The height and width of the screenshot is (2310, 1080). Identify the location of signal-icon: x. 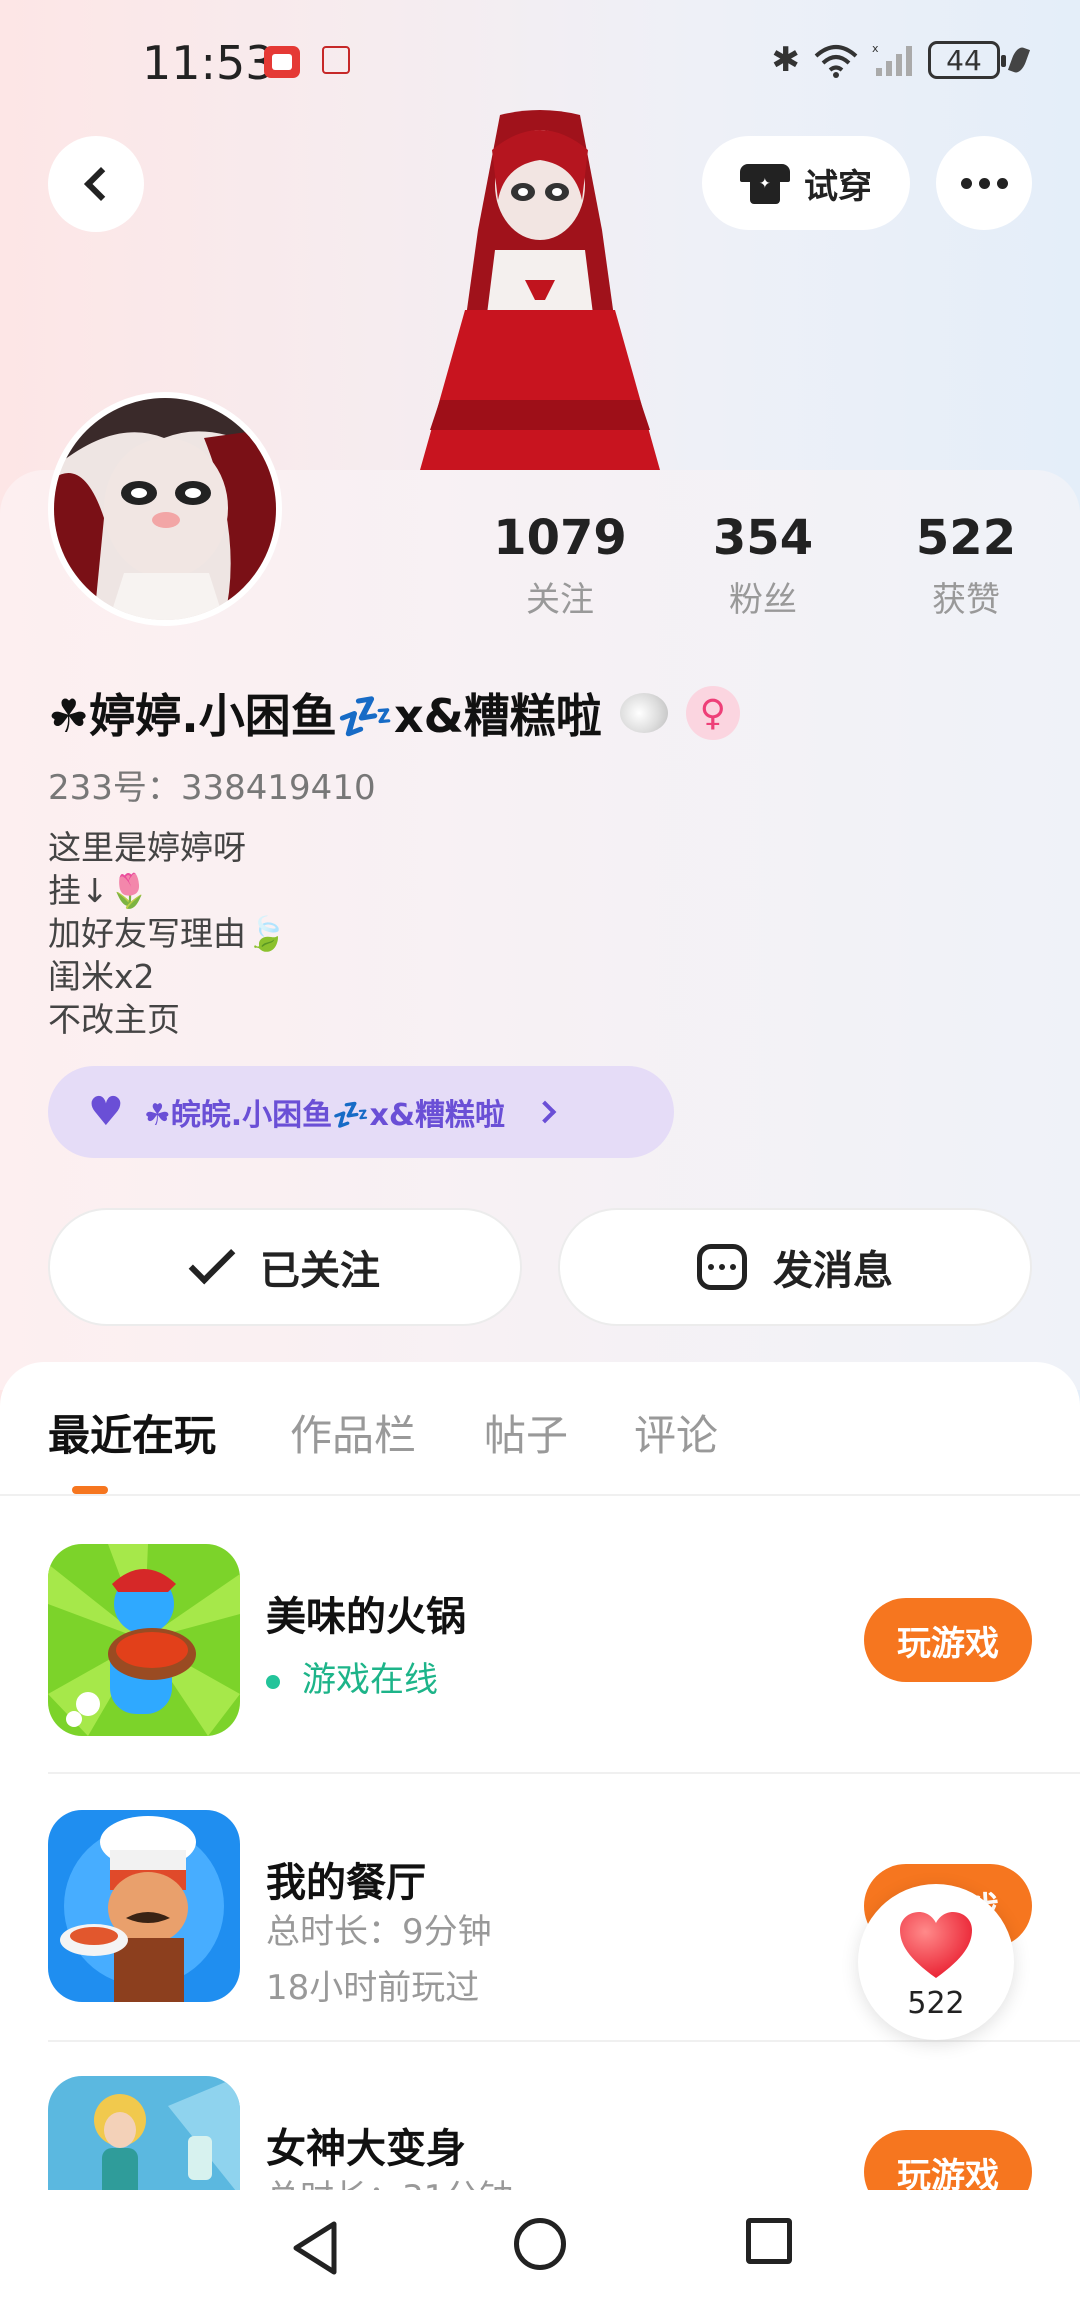
(892, 59).